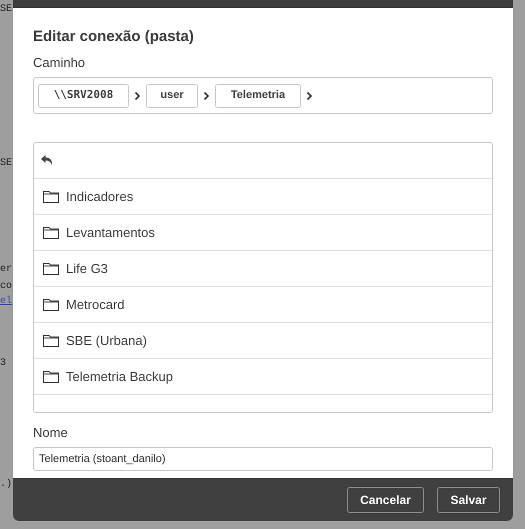 This screenshot has width=525, height=529. What do you see at coordinates (6, 287) in the screenshot?
I see `code-fragment: co` at bounding box center [6, 287].